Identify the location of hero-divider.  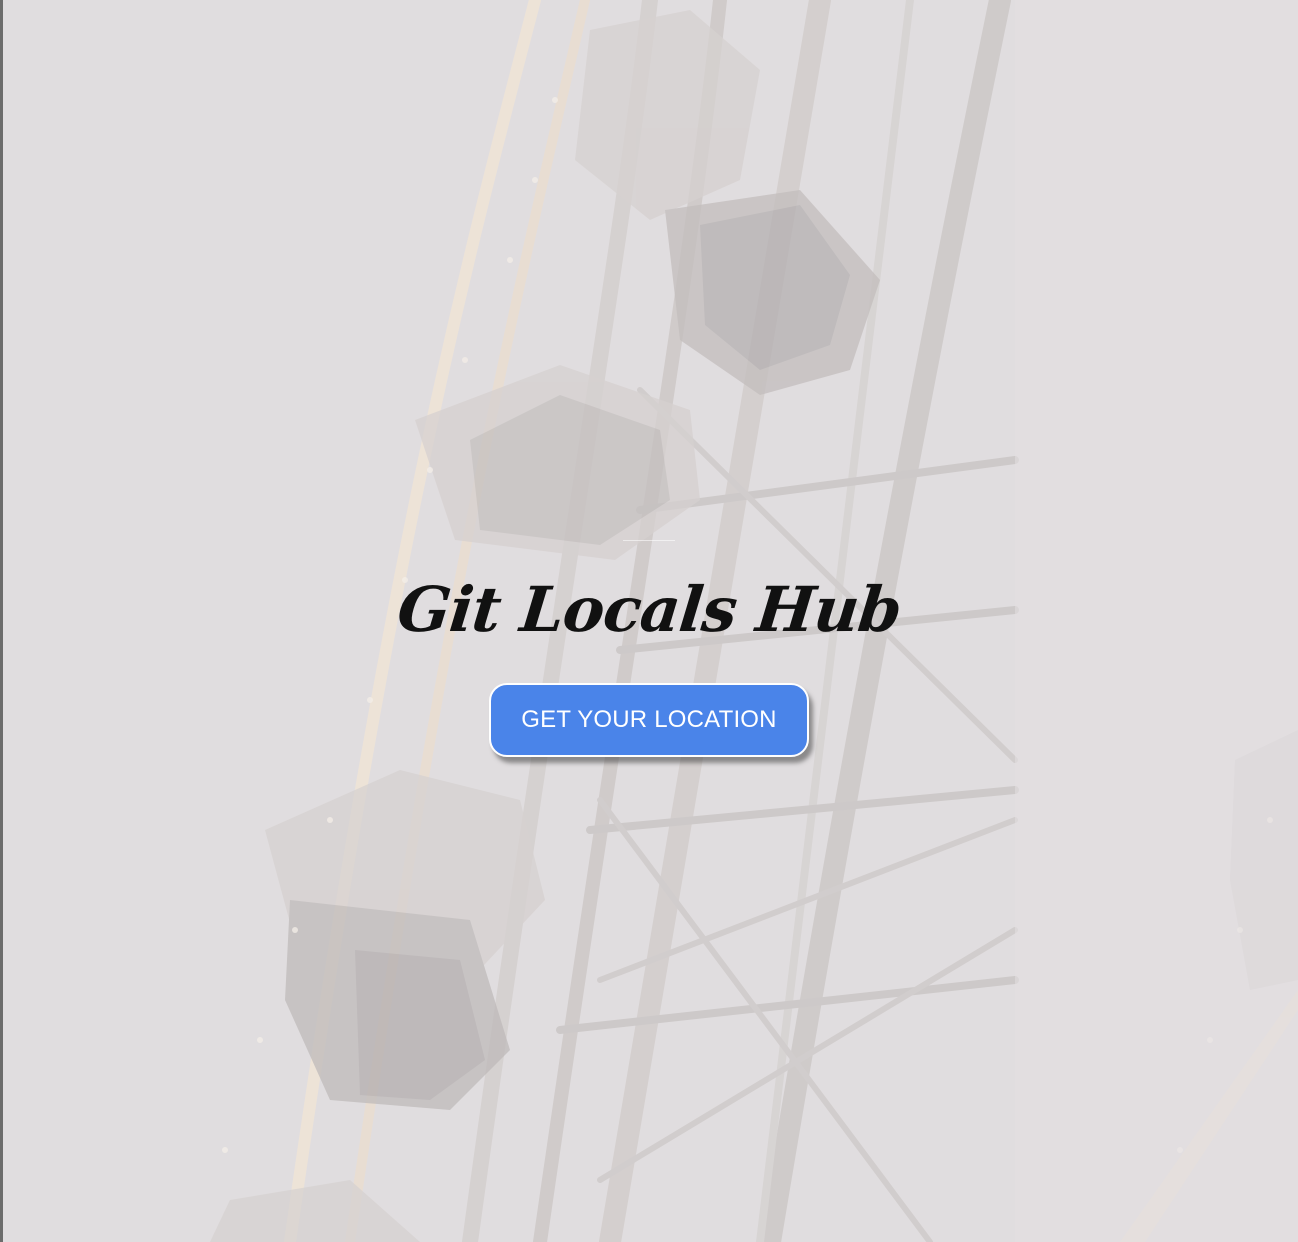
(649, 540).